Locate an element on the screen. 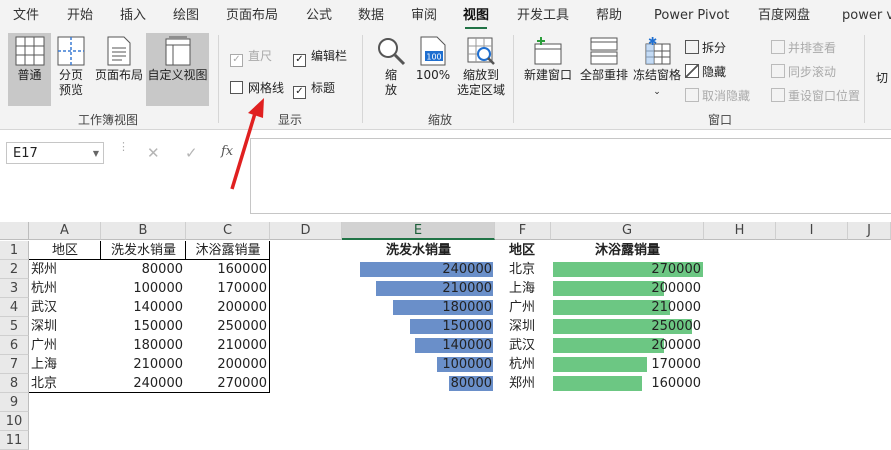 The height and width of the screenshot is (450, 891). split-button: 拆分 is located at coordinates (705, 47).